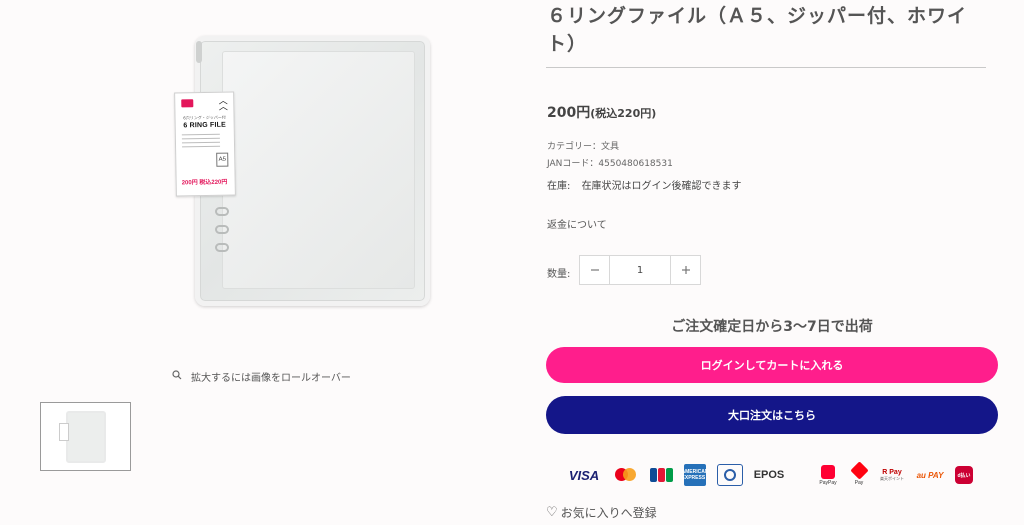 The image size is (1024, 525). What do you see at coordinates (730, 475) in the screenshot?
I see `diners-icon` at bounding box center [730, 475].